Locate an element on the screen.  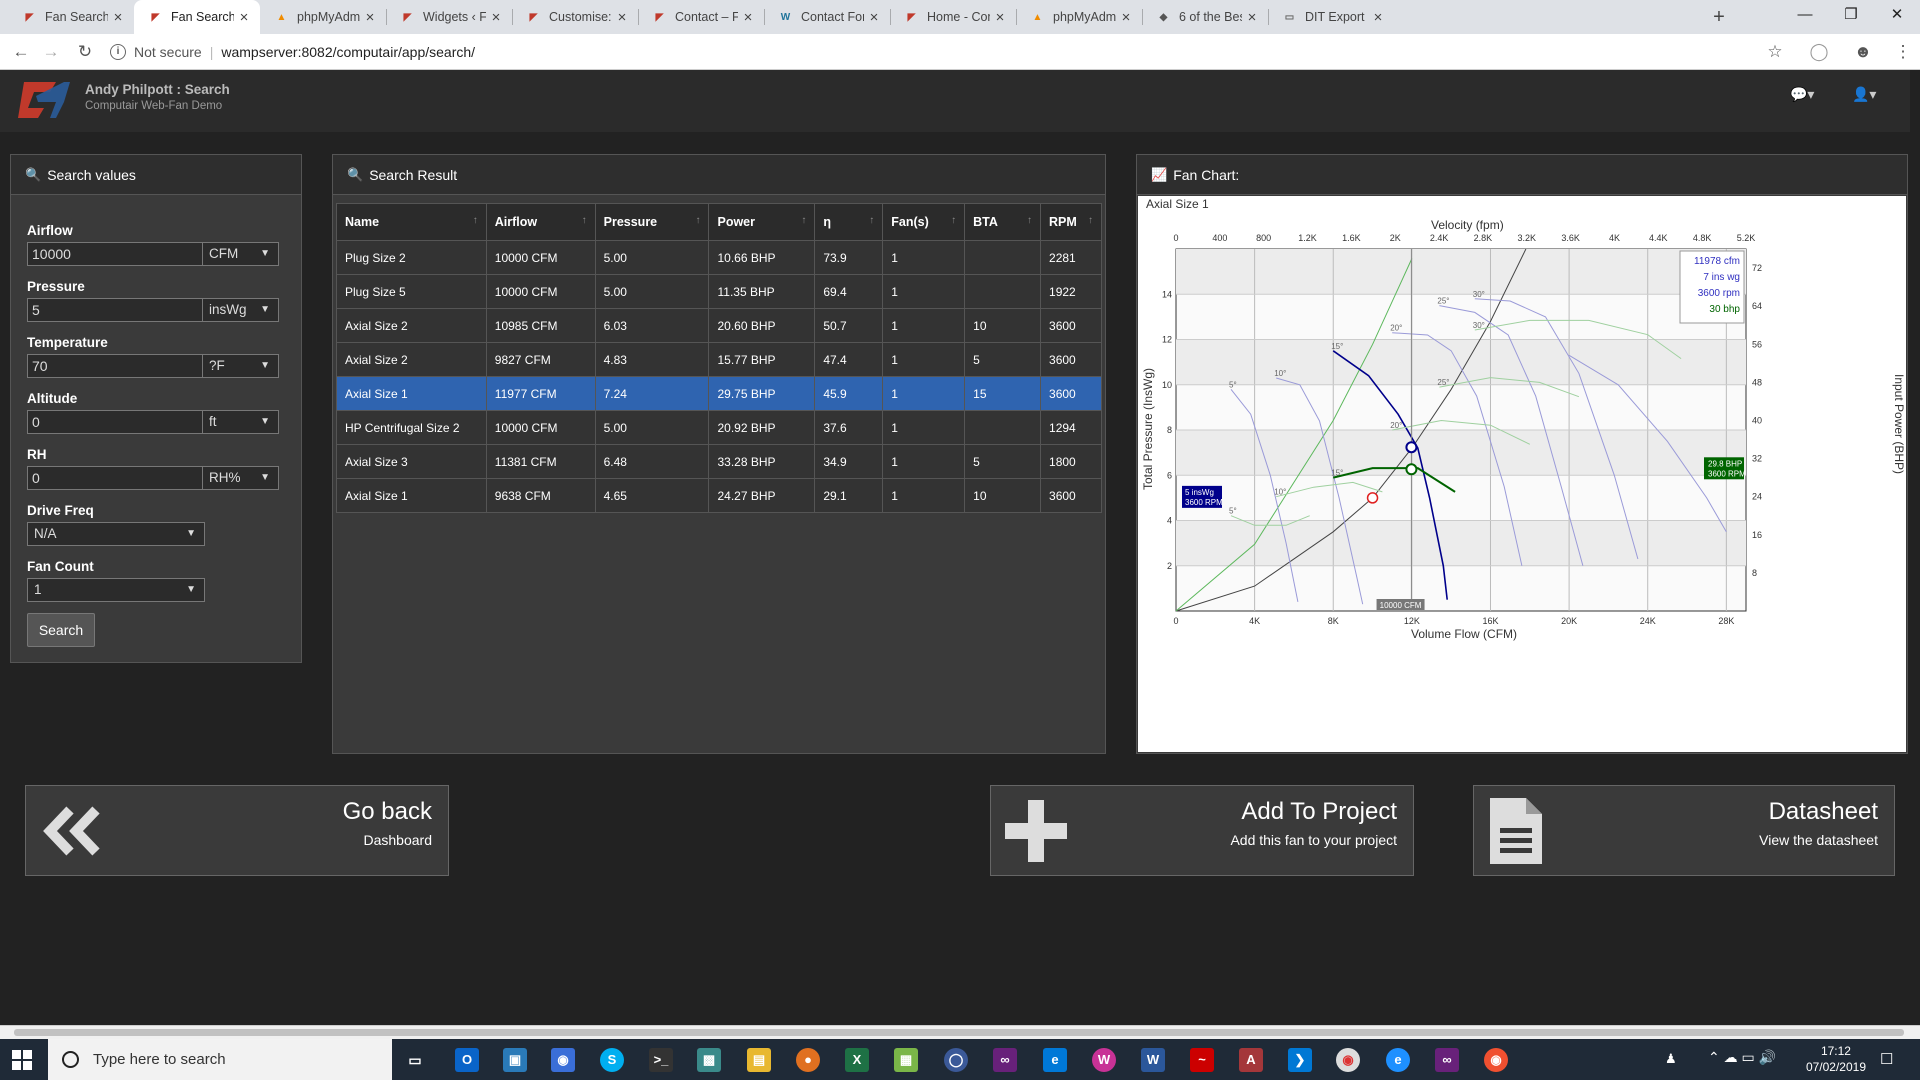
visual-studio-2-icon: ∞ is located at coordinates (1447, 1060).